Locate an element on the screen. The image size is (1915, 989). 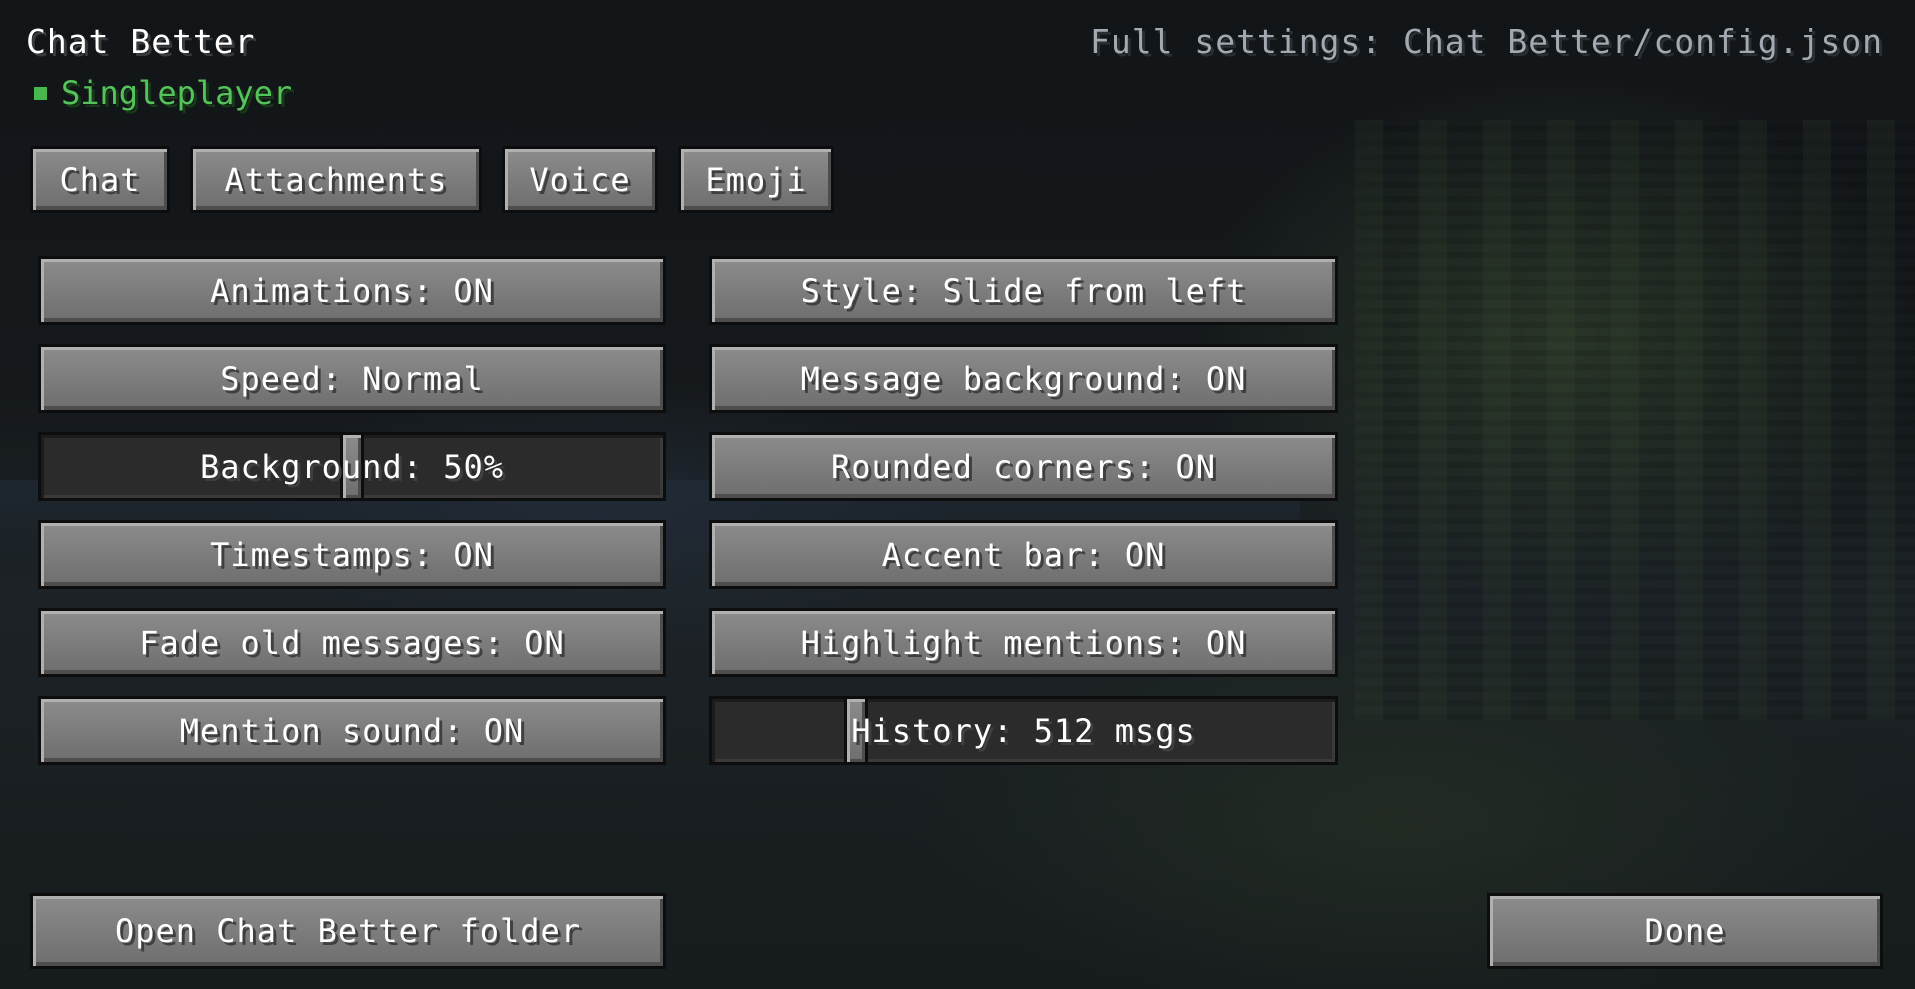
tab-voice: Voice is located at coordinates (580, 179).